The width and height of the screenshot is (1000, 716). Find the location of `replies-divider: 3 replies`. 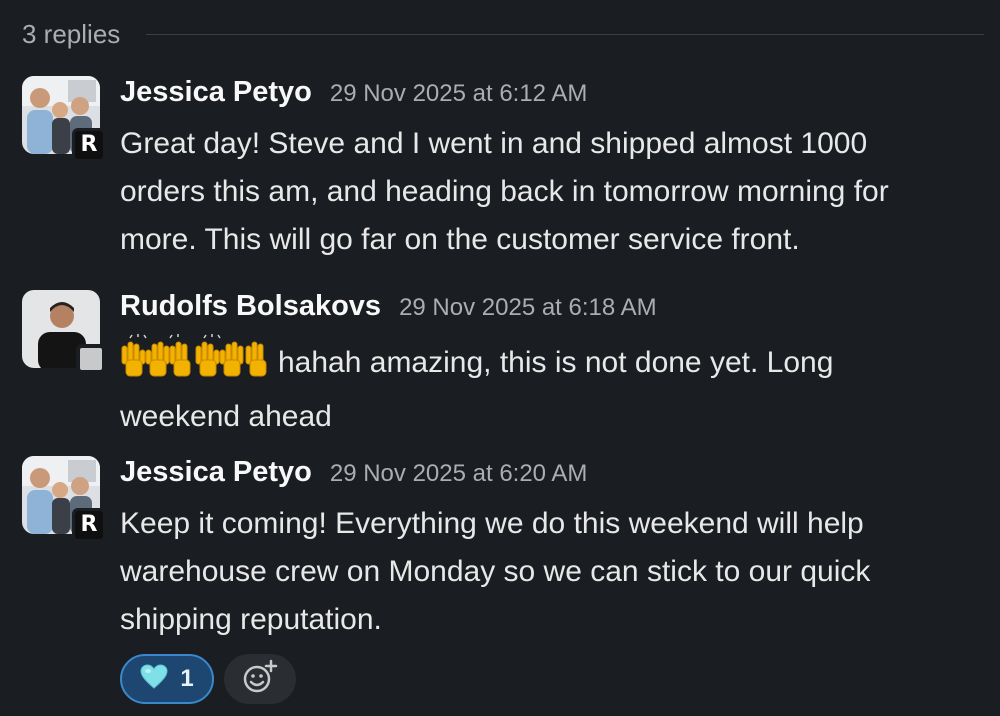

replies-divider: 3 replies is located at coordinates (503, 34).